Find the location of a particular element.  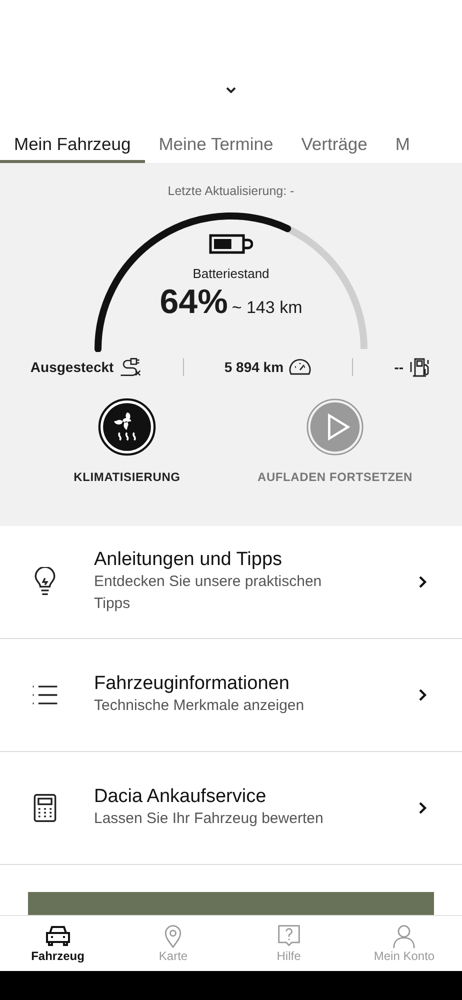

battery-percent: 64% is located at coordinates (194, 302).